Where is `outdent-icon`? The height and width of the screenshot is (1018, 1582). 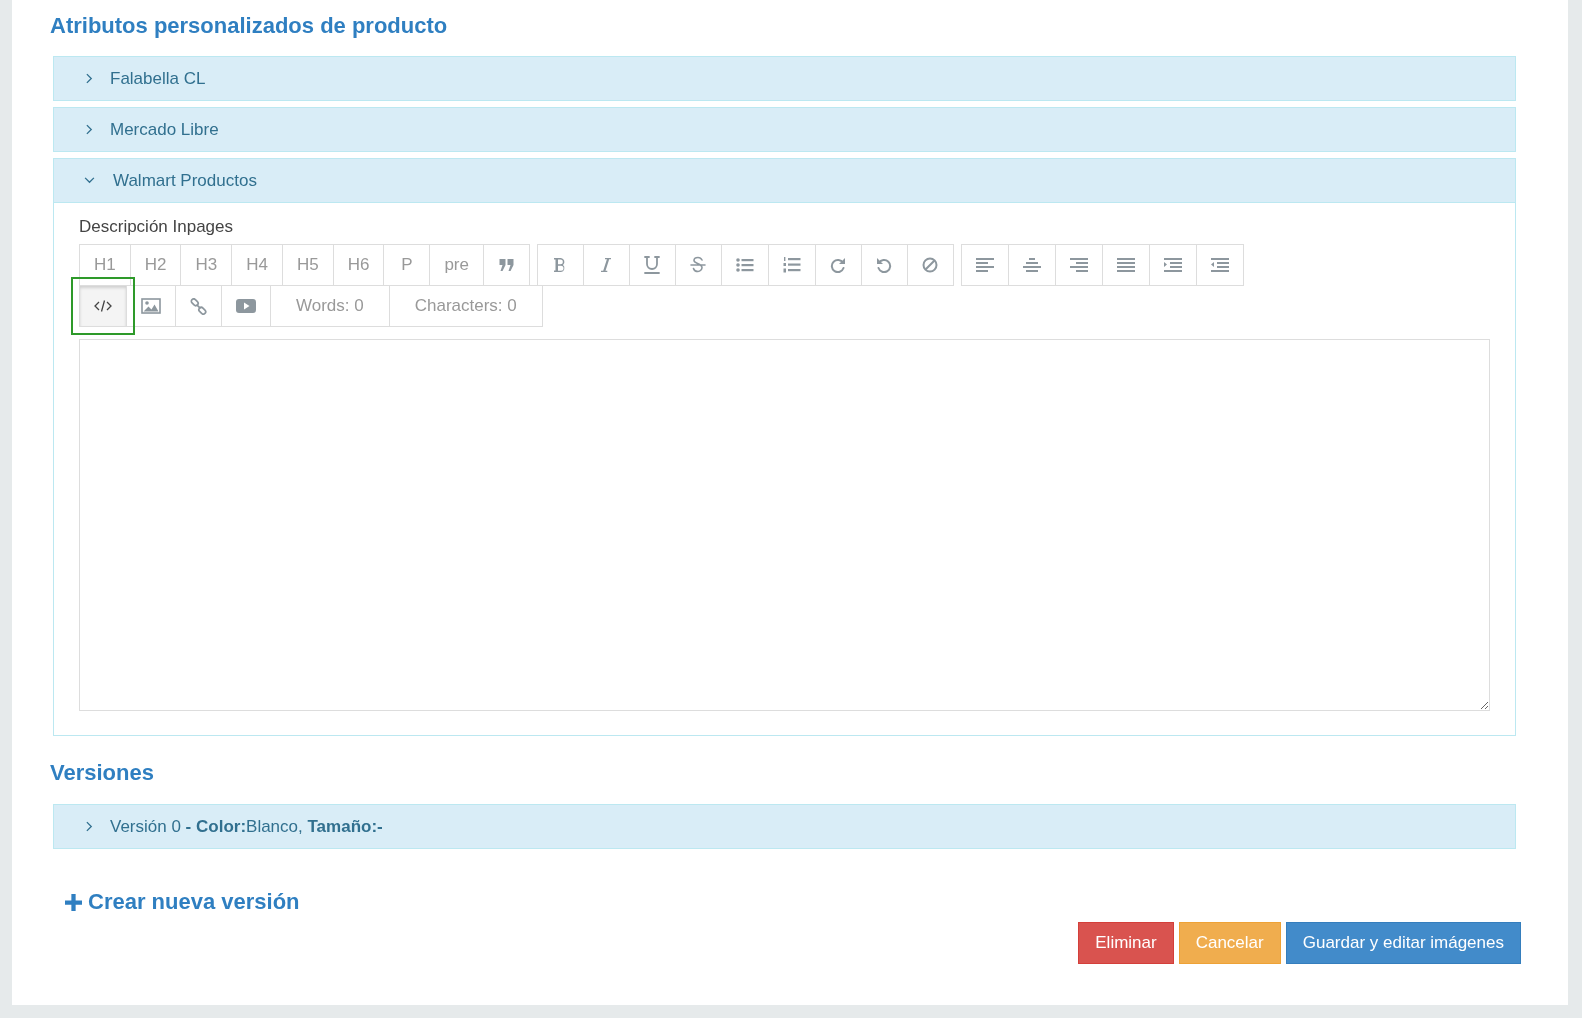 outdent-icon is located at coordinates (1220, 265).